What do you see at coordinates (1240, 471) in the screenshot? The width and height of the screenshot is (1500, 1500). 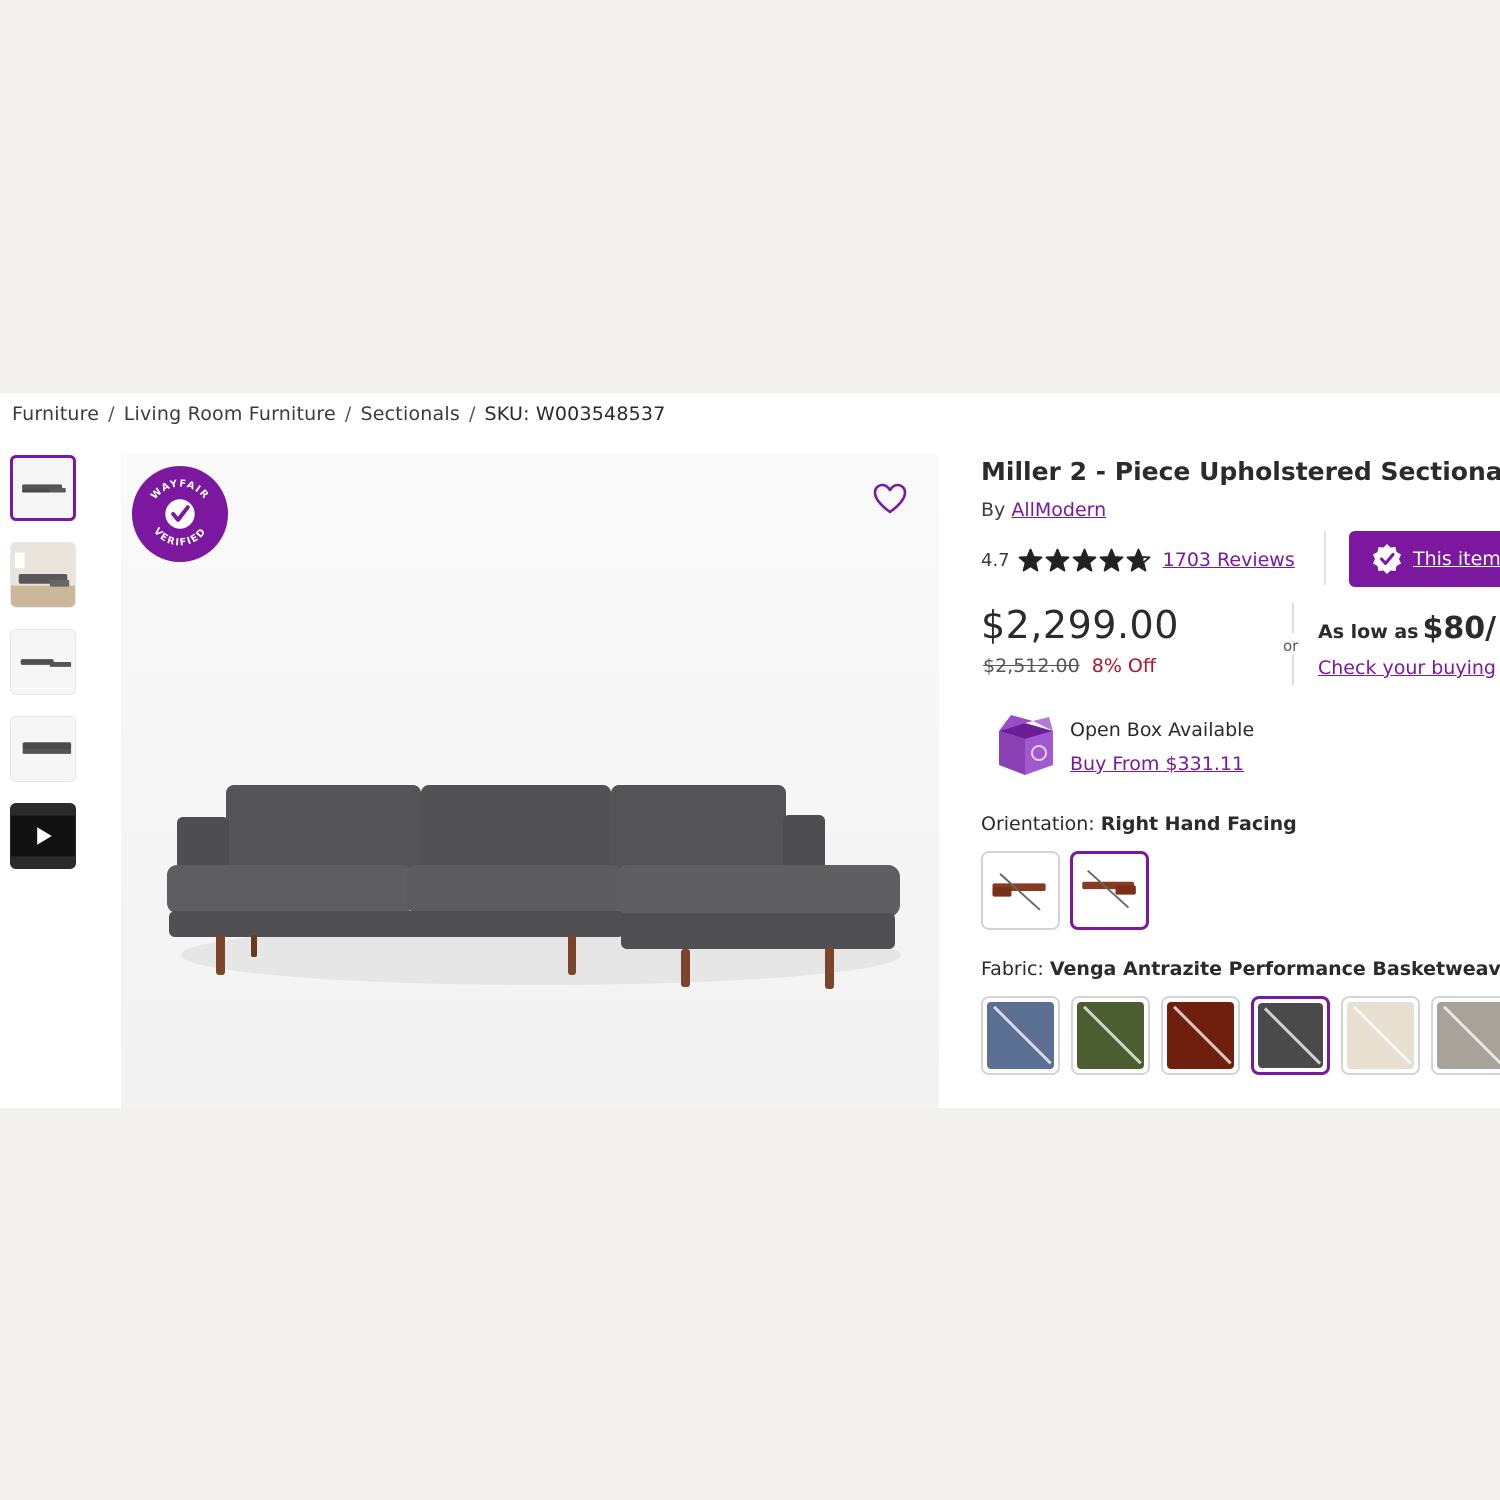 I see `product-title: Miller 2 - Piece Upholstered Sectional` at bounding box center [1240, 471].